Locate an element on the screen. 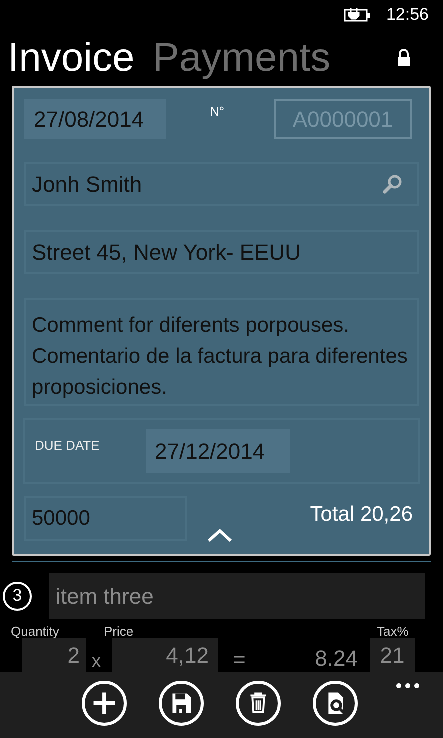  multiply-sign: x is located at coordinates (97, 661).